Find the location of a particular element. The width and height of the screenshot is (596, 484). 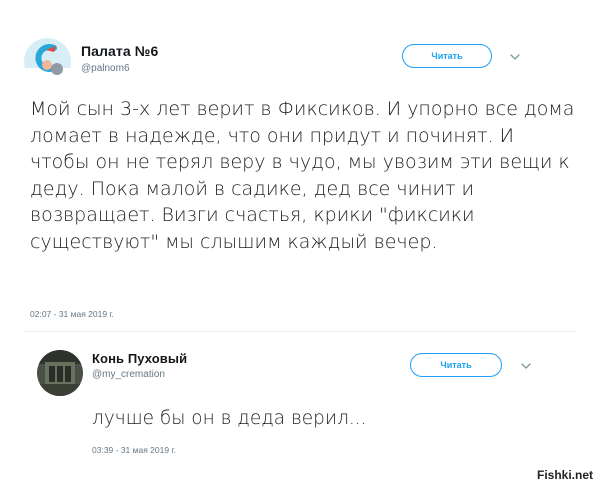

author-name: Конь Пуховый is located at coordinates (139, 358).